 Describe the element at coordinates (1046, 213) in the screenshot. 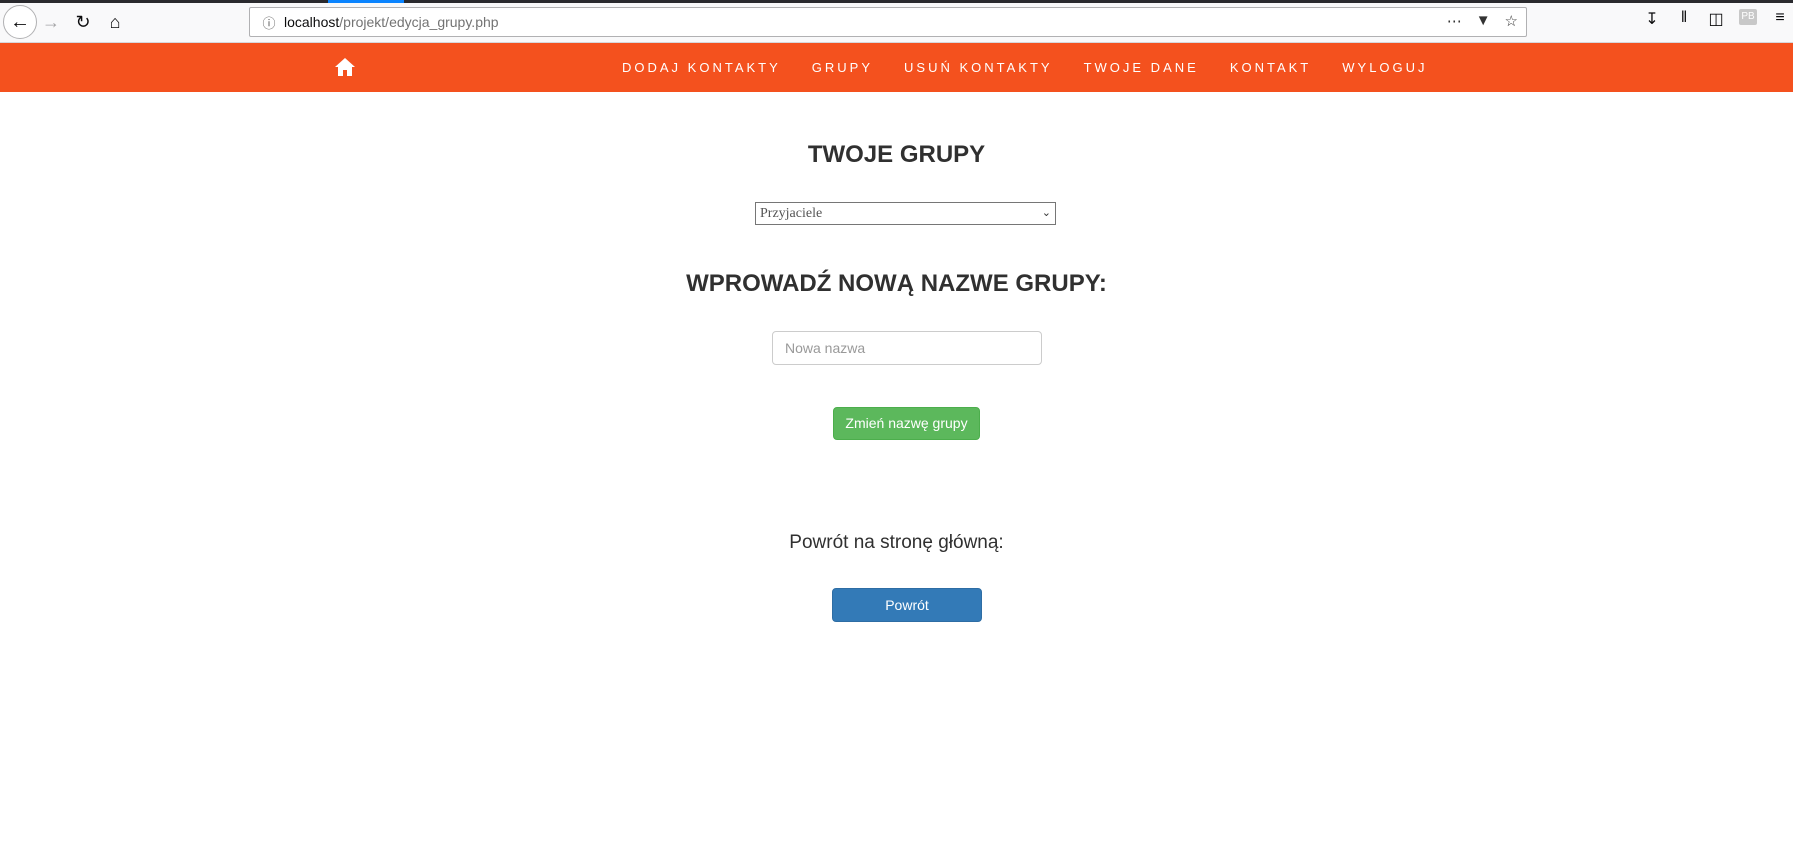

I see `chevron-down-icon: ⌄` at that location.